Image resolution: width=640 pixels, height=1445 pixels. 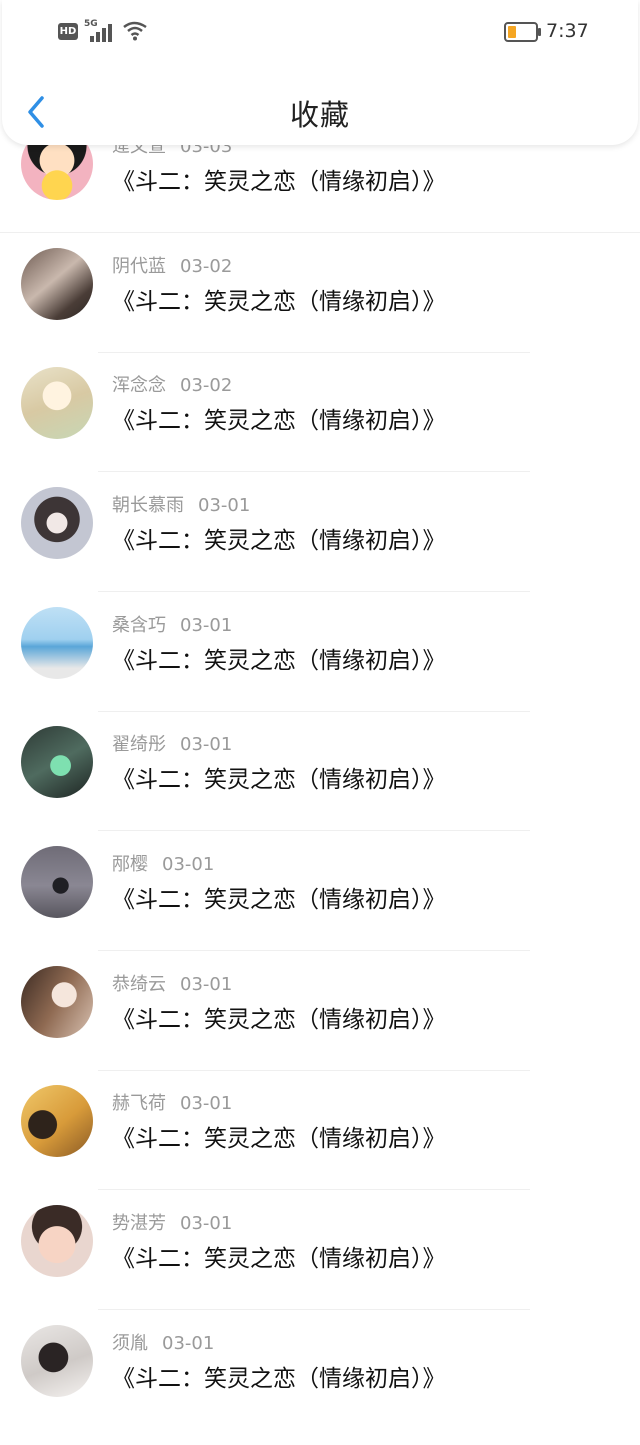 What do you see at coordinates (320, 31) in the screenshot?
I see `status-bar: HD 5G 7:37` at bounding box center [320, 31].